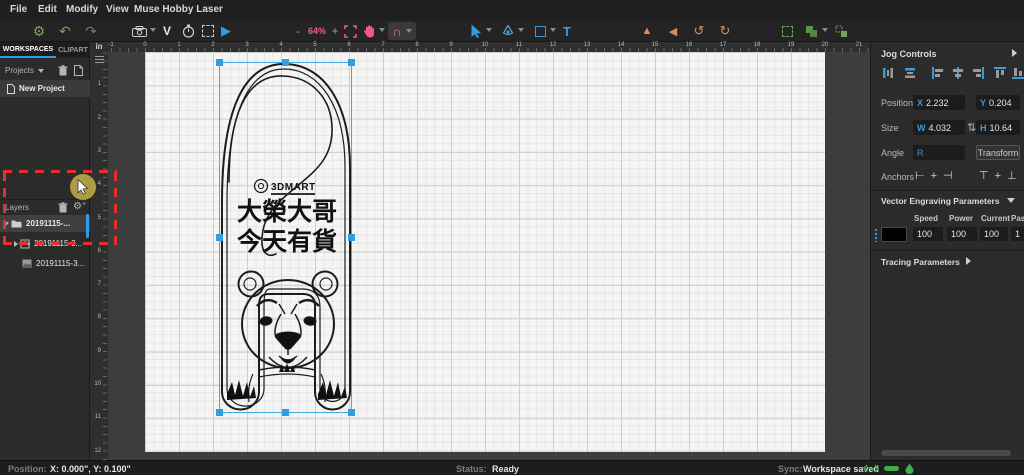 The height and width of the screenshot is (475, 1024). What do you see at coordinates (939, 127) in the screenshot?
I see `size-w-field: W 4.032` at bounding box center [939, 127].